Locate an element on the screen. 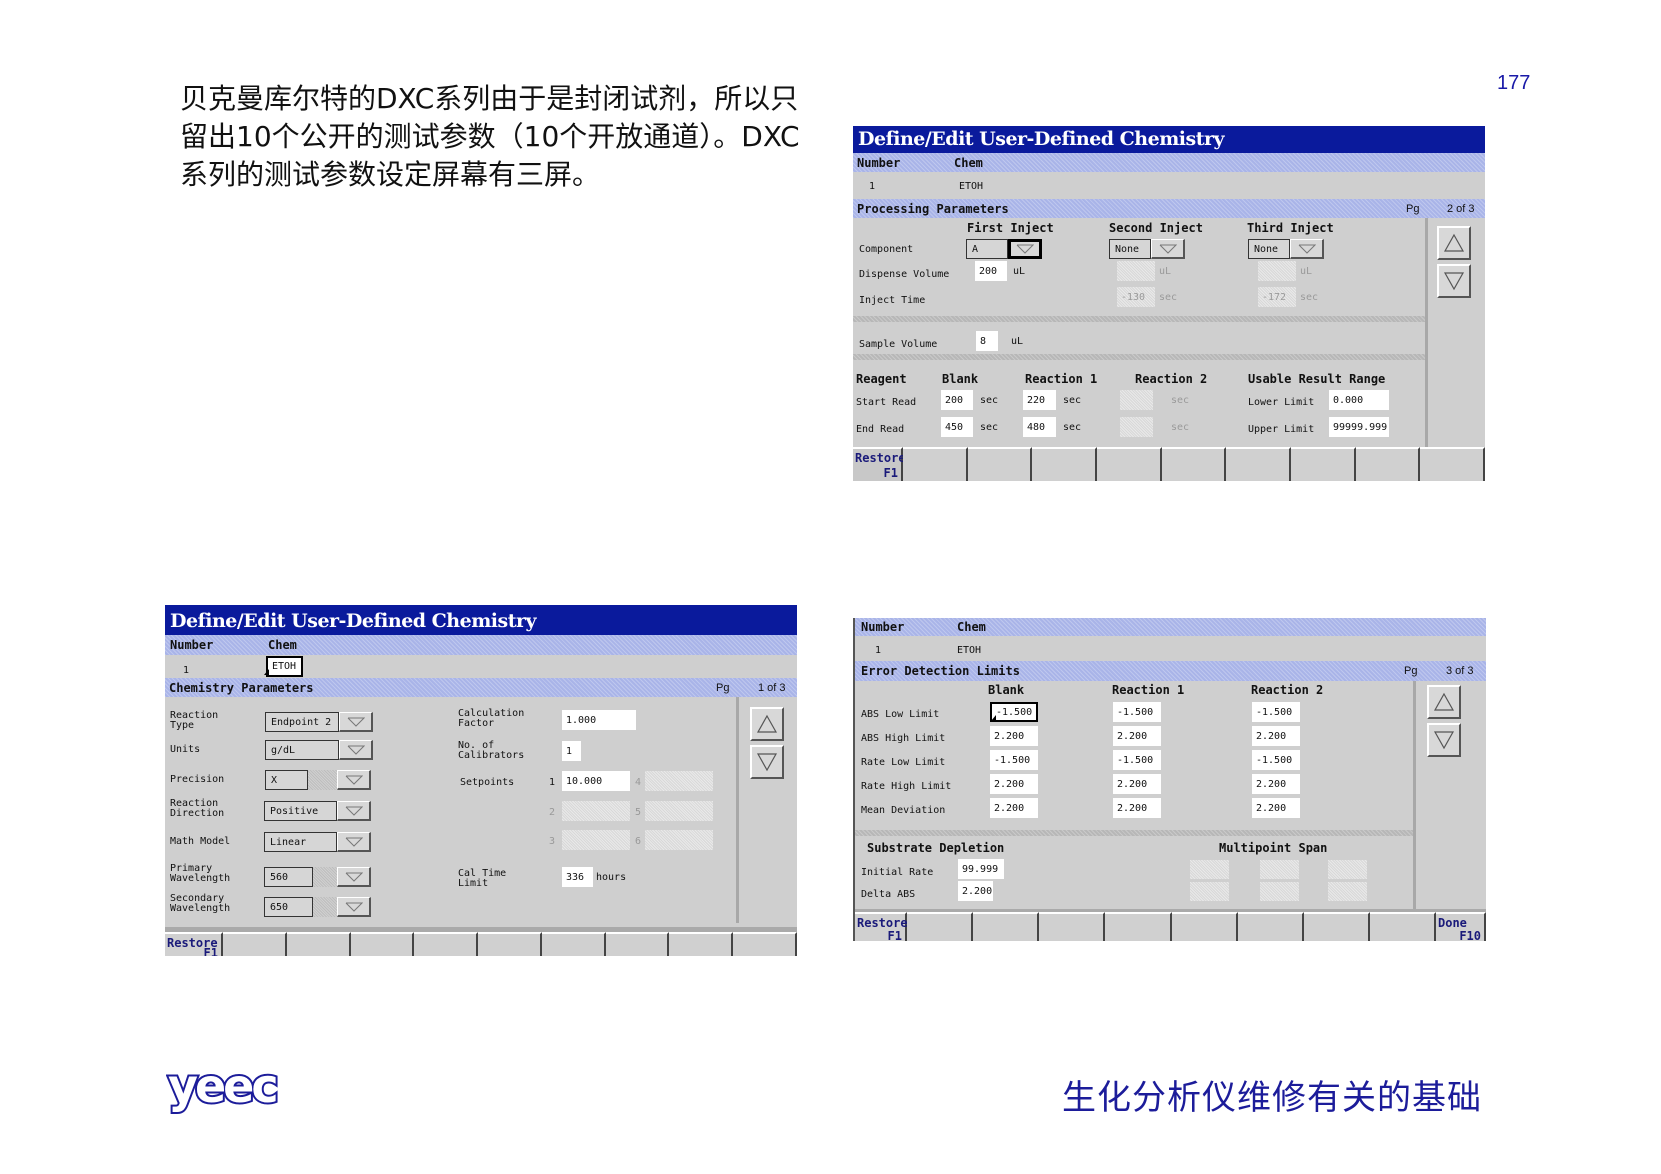 The image size is (1661, 1174). logo-mark: yeec is located at coordinates (223, 1086).